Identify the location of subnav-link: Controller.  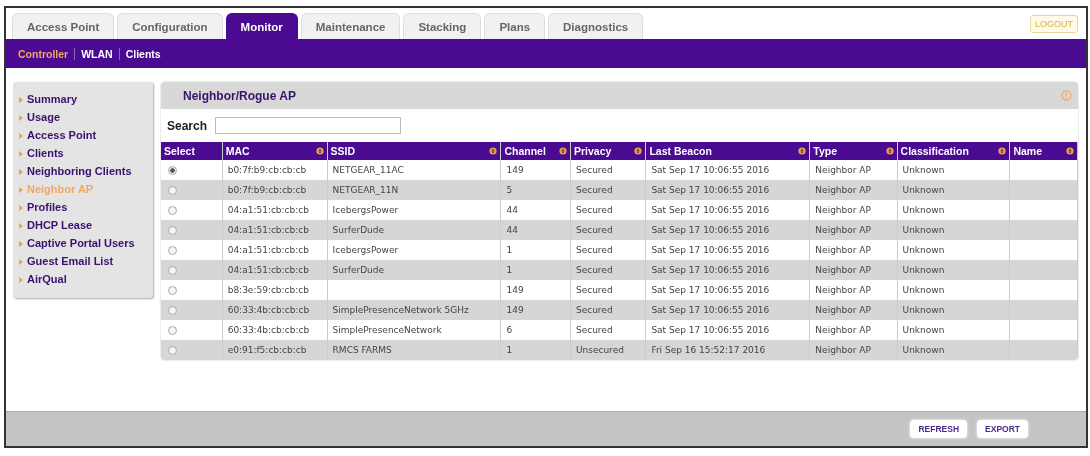
(43, 53).